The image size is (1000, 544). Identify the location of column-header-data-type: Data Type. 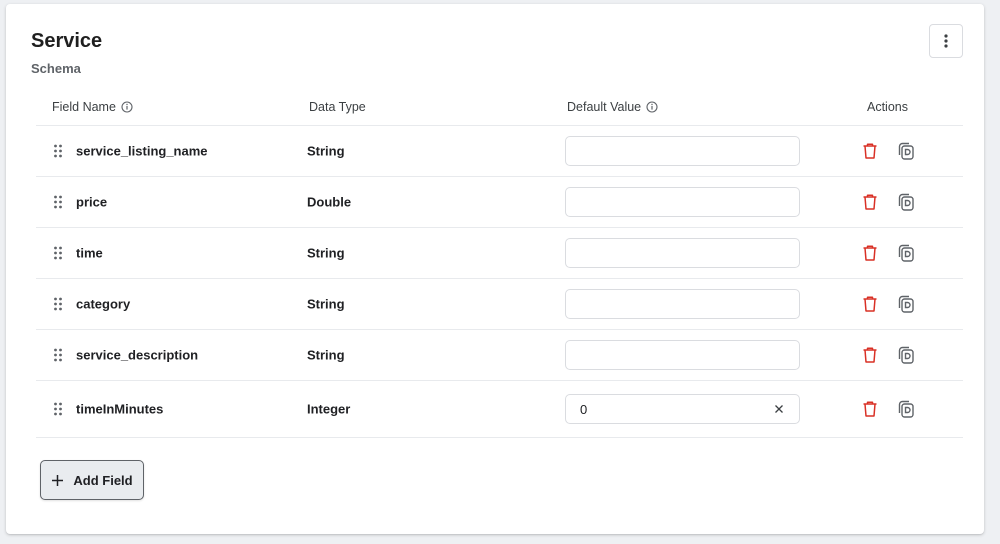
(337, 107).